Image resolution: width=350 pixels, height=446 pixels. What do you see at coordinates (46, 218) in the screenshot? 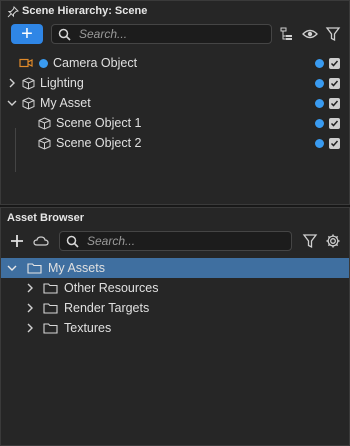
I see `asset-browser-title: Asset Browser` at bounding box center [46, 218].